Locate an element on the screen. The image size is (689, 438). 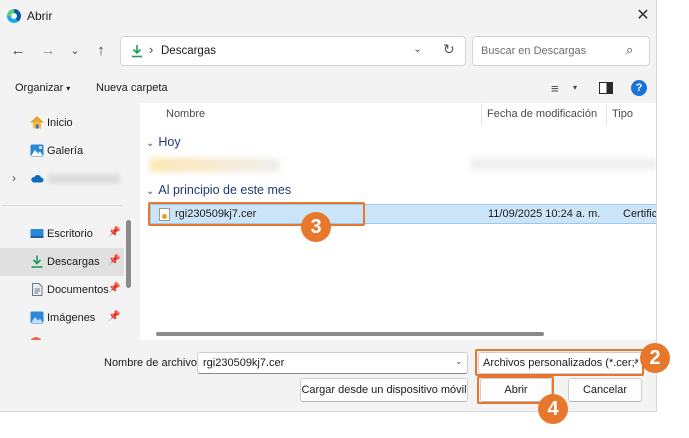
download-icon is located at coordinates (37, 261).